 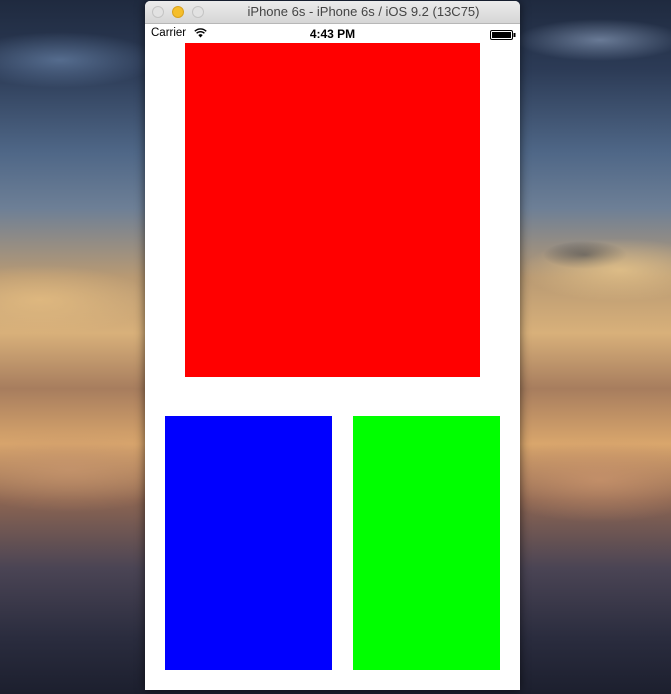 What do you see at coordinates (363, 11) in the screenshot?
I see `window-title: iPhone 6s - iPhone 6s / iOS 9.2 (13C75)` at bounding box center [363, 11].